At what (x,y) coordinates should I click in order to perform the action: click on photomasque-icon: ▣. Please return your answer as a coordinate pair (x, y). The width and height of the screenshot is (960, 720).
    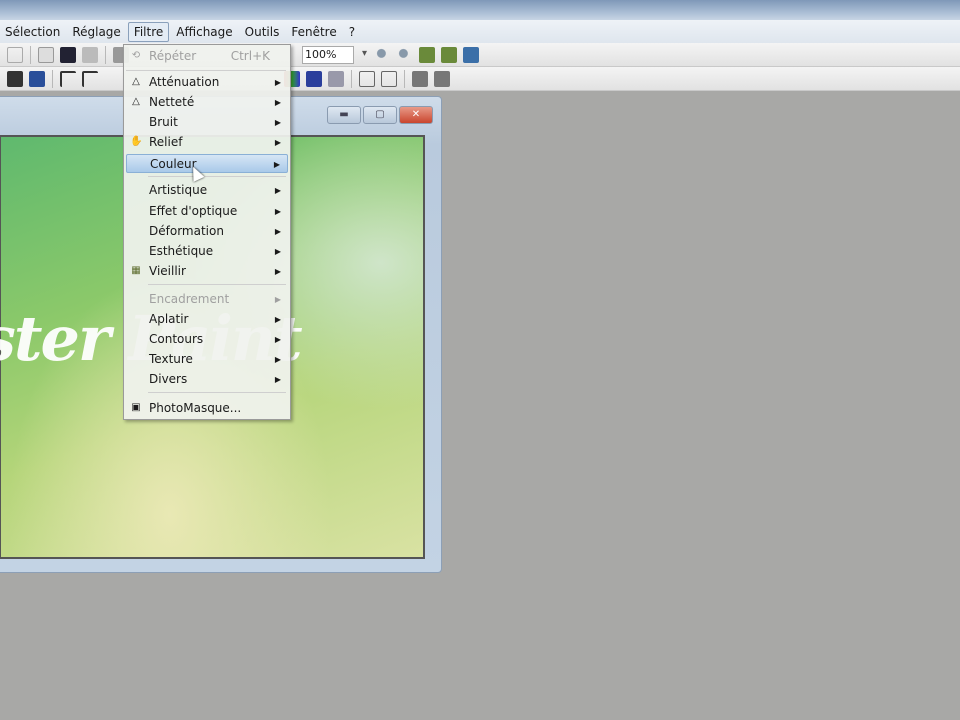
    Looking at the image, I should click on (136, 407).